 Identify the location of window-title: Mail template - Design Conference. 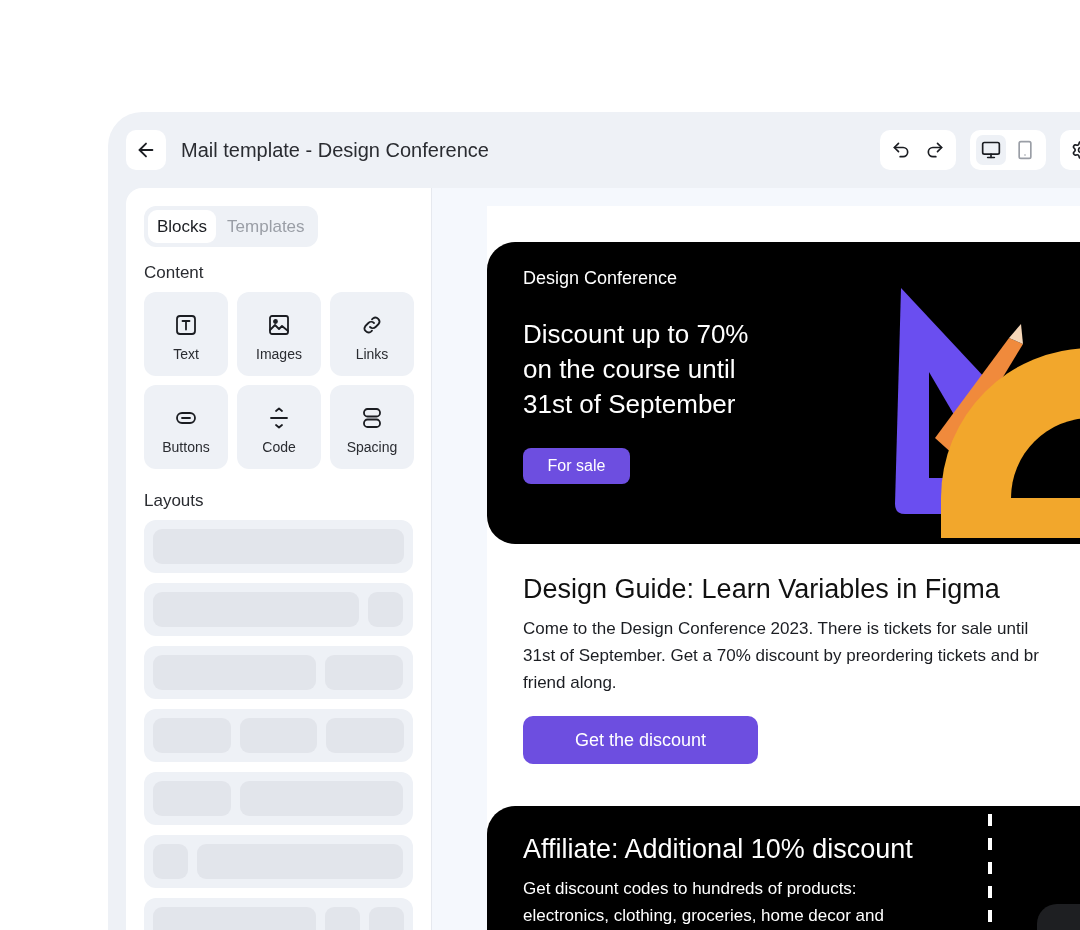
(335, 150).